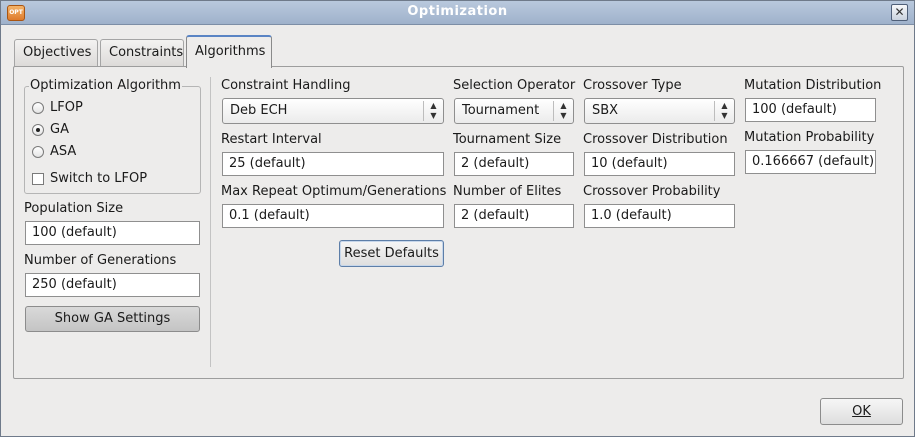 Image resolution: width=915 pixels, height=437 pixels. What do you see at coordinates (112, 233) in the screenshot?
I see `population-size-input: 100 (default)` at bounding box center [112, 233].